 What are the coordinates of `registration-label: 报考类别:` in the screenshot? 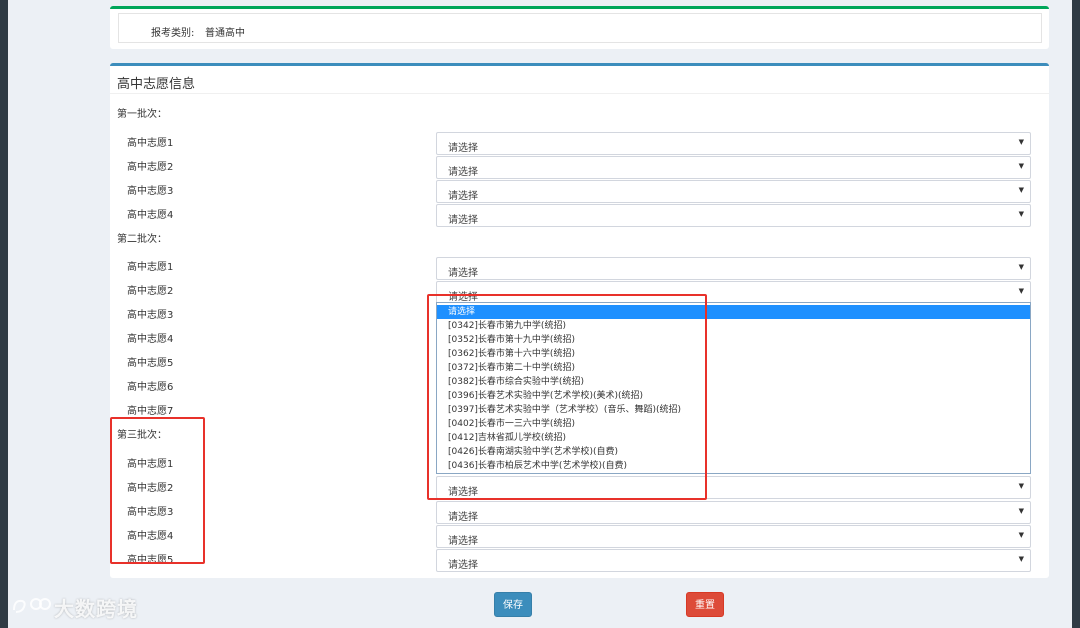 It's located at (173, 33).